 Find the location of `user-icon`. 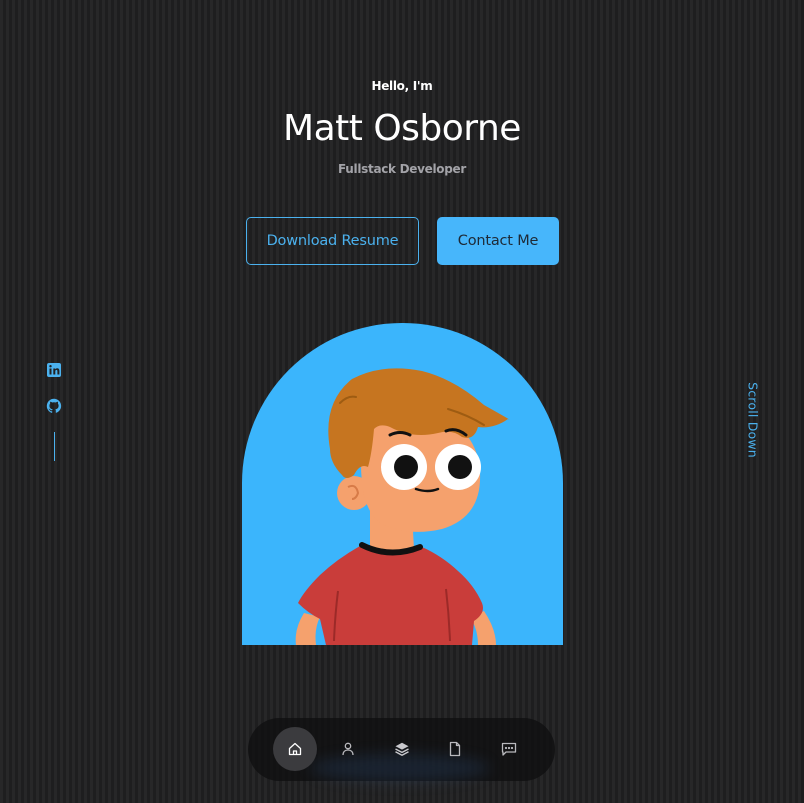

user-icon is located at coordinates (348, 749).